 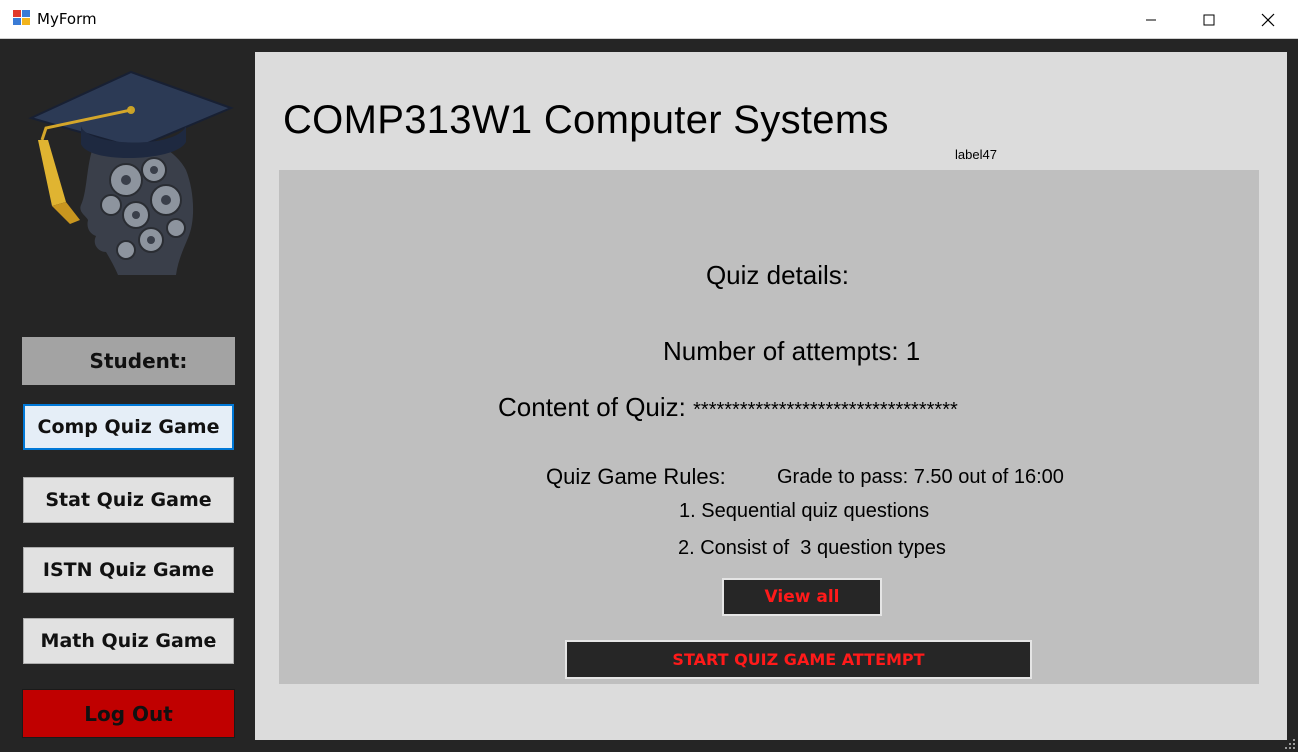 What do you see at coordinates (128, 427) in the screenshot?
I see `comp-quiz-game-button: Comp Quiz Game` at bounding box center [128, 427].